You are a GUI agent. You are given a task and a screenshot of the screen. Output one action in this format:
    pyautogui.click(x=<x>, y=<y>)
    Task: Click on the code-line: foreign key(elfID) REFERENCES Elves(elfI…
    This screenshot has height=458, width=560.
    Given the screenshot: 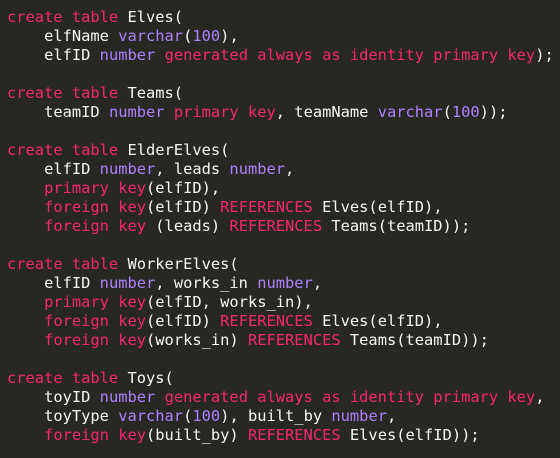 What is the action you would take?
    pyautogui.click(x=283, y=207)
    